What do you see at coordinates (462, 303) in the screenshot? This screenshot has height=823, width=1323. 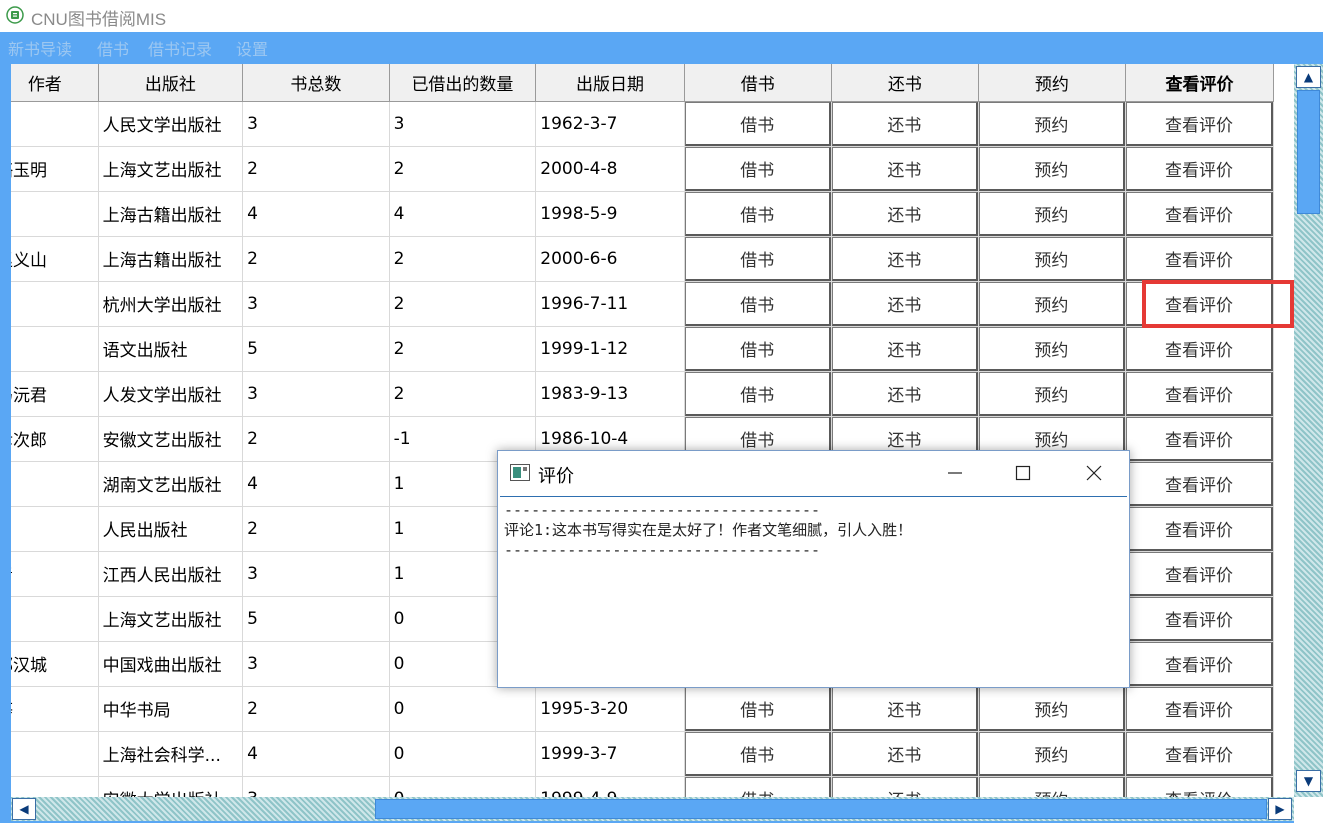 I see `borrowed-count-cell: 2` at bounding box center [462, 303].